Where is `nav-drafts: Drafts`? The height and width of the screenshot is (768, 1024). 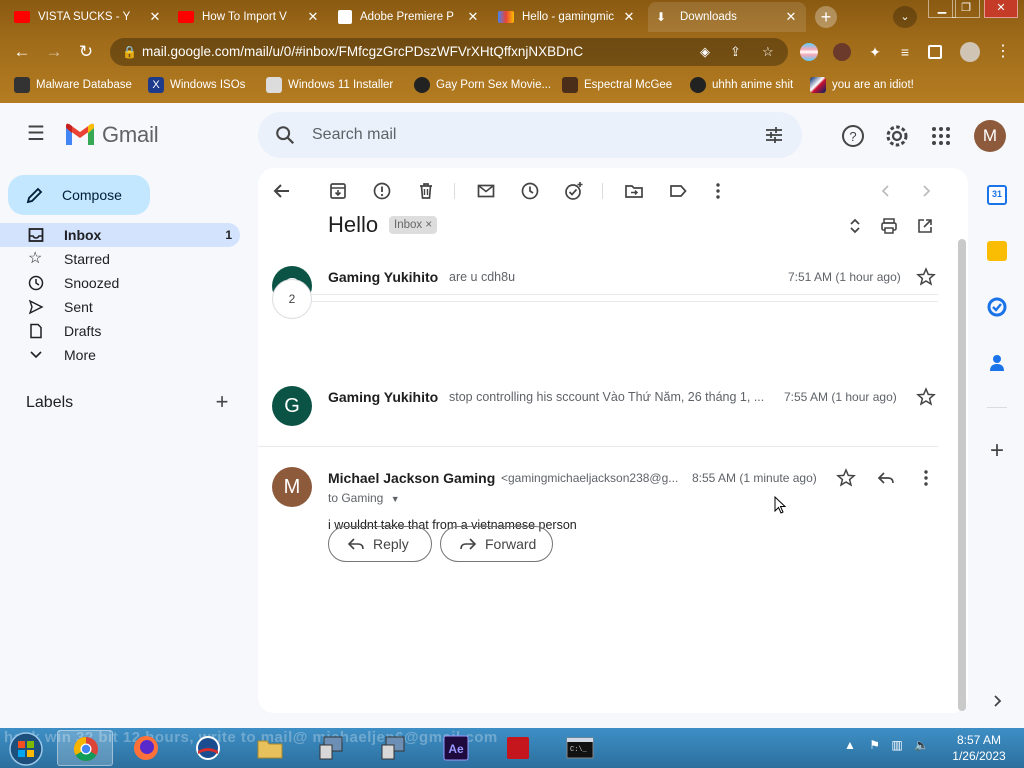
nav-drafts: Drafts is located at coordinates (120, 331).